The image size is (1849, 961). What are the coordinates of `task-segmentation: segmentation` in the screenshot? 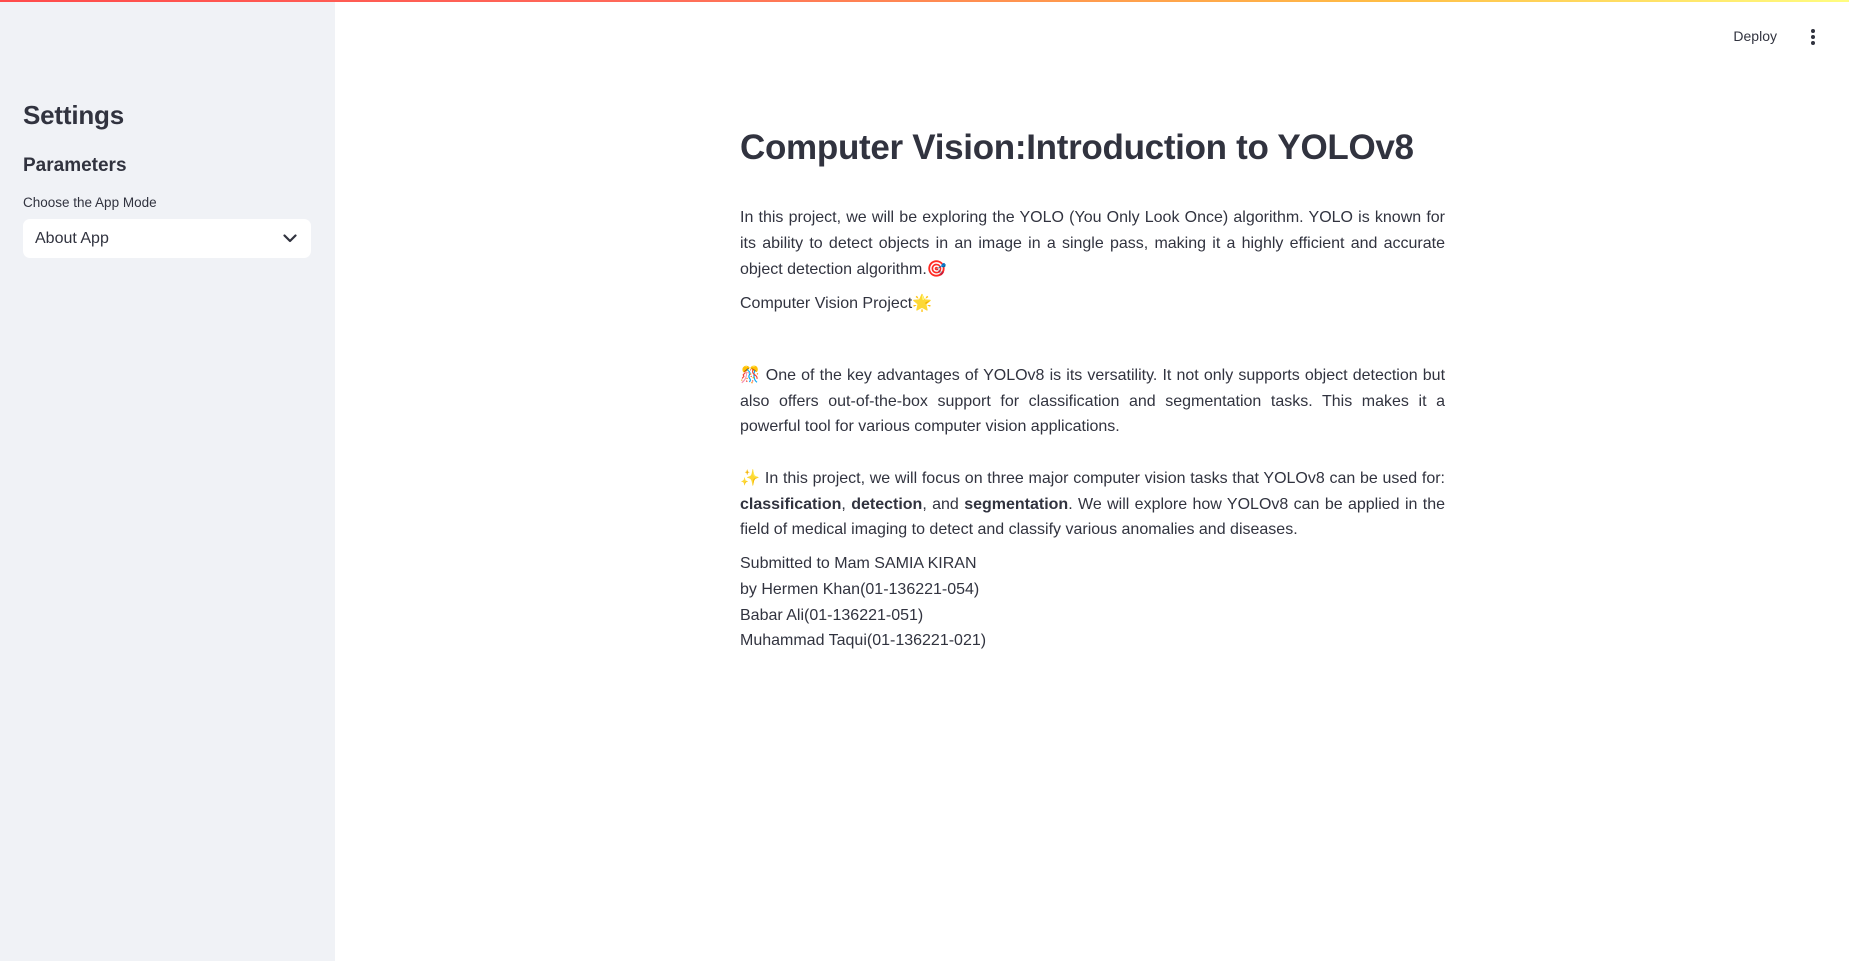 It's located at (1016, 504).